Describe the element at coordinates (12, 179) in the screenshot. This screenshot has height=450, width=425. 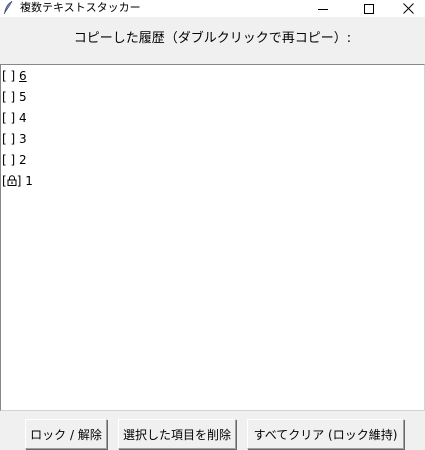
I see `lock-icon` at that location.